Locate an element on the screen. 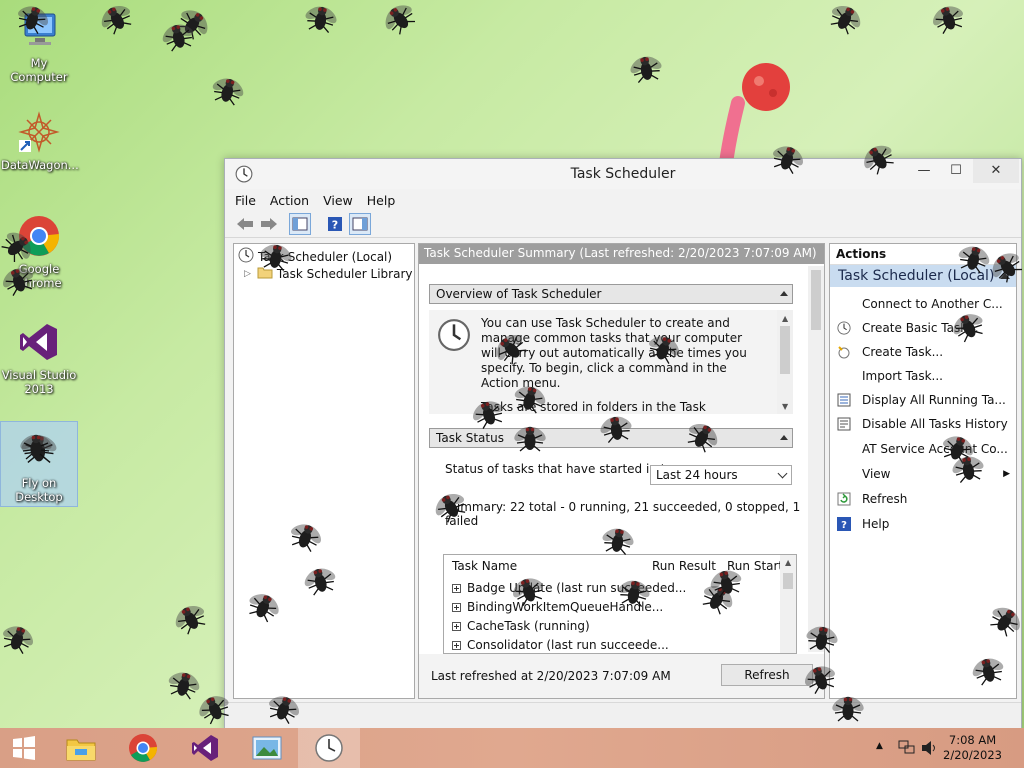  task-name: CacheTask (running) is located at coordinates (528, 626).